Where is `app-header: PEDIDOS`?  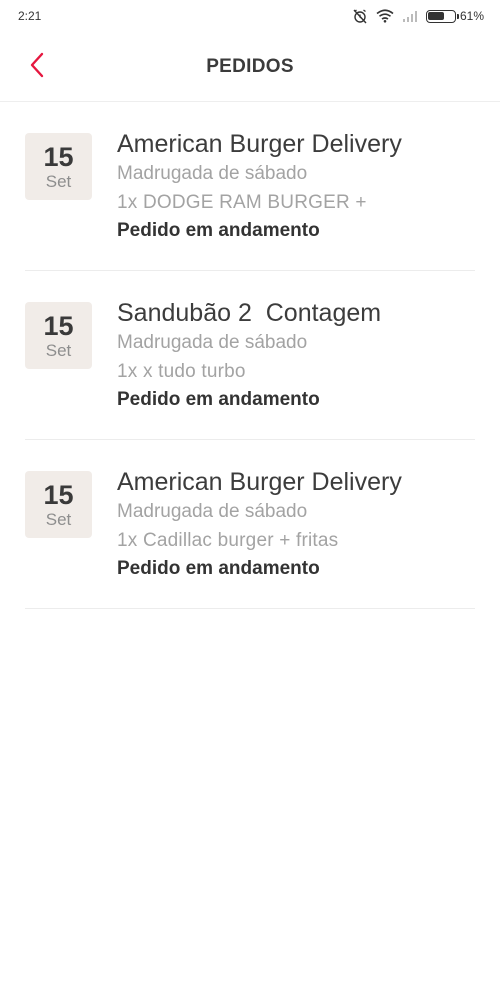 app-header: PEDIDOS is located at coordinates (250, 67).